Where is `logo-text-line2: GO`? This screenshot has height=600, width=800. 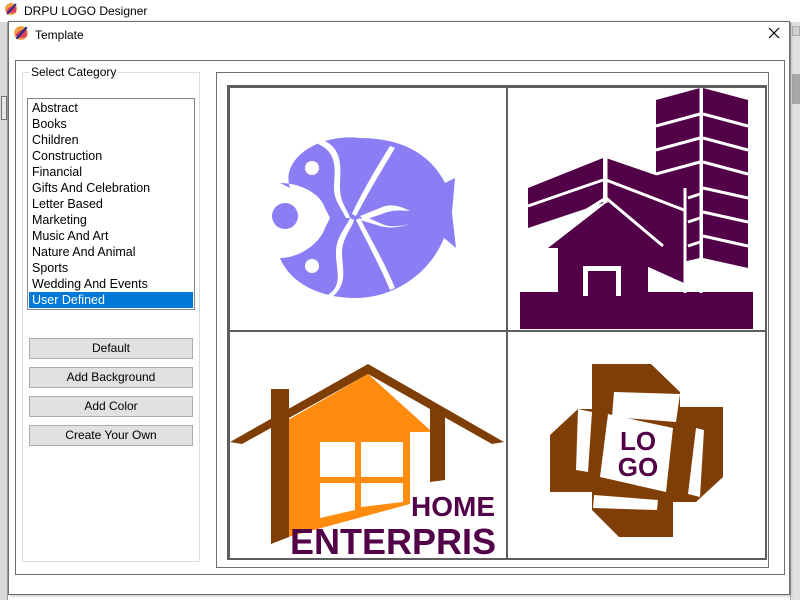 logo-text-line2: GO is located at coordinates (638, 467).